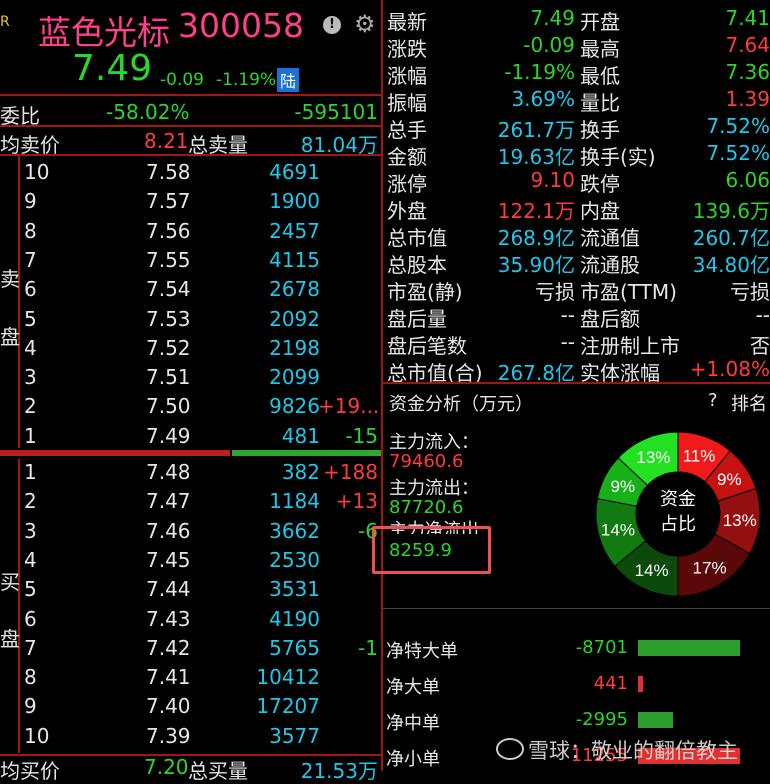 Image resolution: width=770 pixels, height=784 pixels. I want to click on buy-side-label-2: 盘, so click(10, 639).